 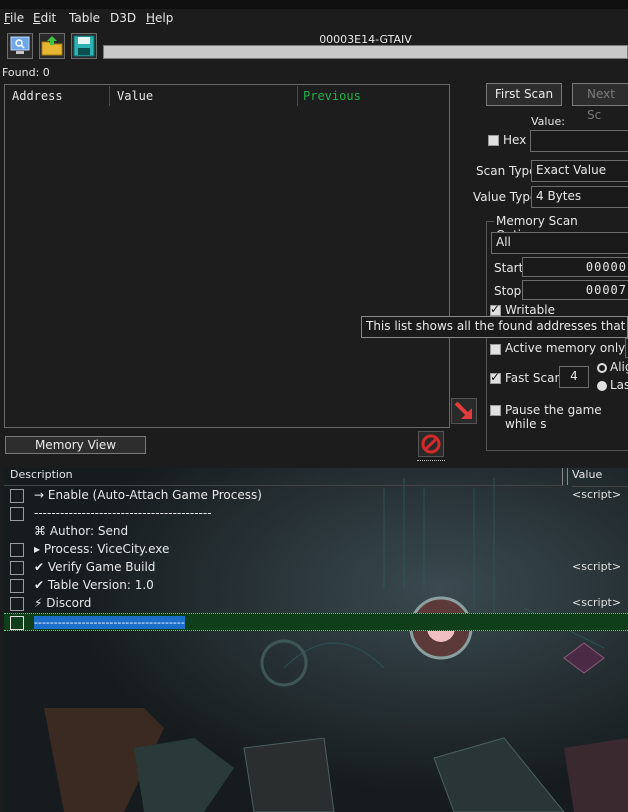 What do you see at coordinates (553, 417) in the screenshot?
I see `pause-game-label: Pause the game while s` at bounding box center [553, 417].